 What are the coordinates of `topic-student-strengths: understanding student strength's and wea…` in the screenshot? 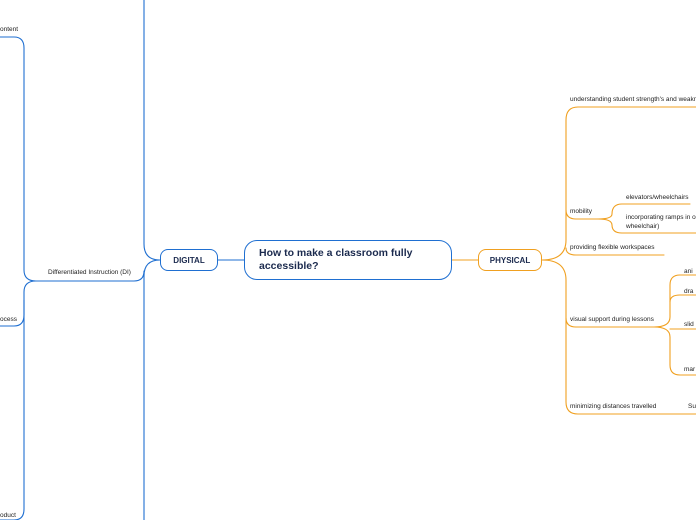 It's located at (633, 99).